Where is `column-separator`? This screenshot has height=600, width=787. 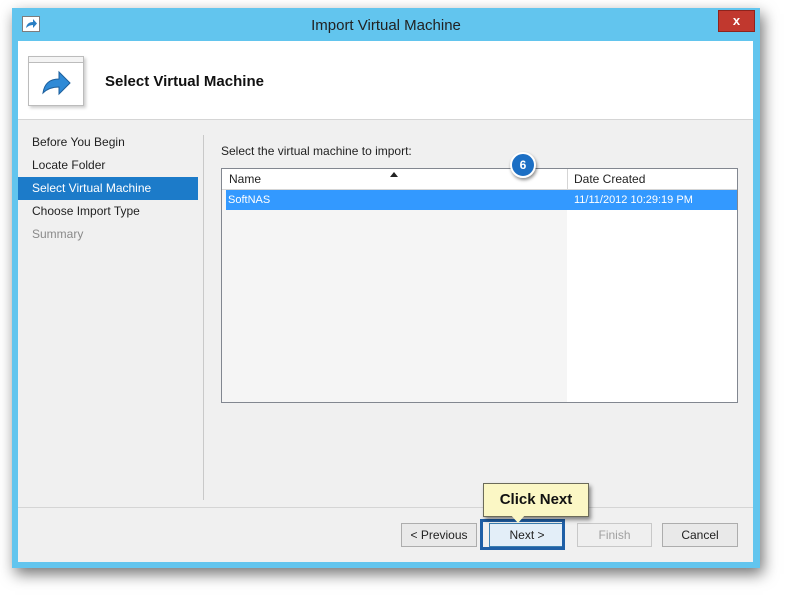 column-separator is located at coordinates (567, 179).